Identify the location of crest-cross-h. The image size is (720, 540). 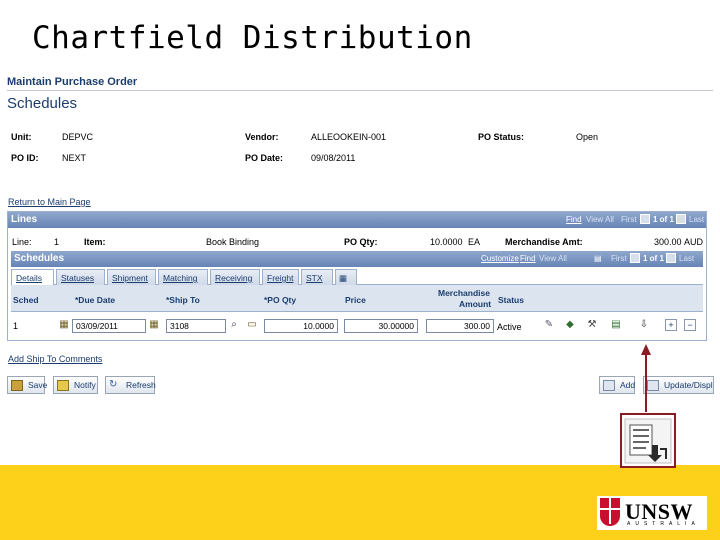
(610, 509).